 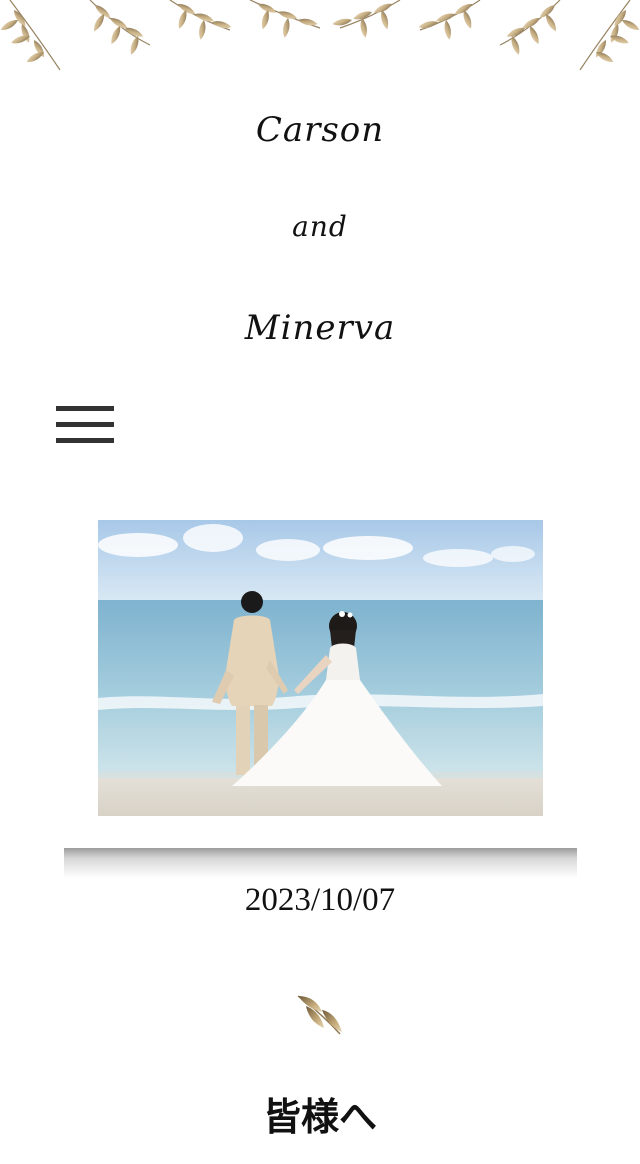 What do you see at coordinates (320, 35) in the screenshot?
I see `leaf-border-decoration` at bounding box center [320, 35].